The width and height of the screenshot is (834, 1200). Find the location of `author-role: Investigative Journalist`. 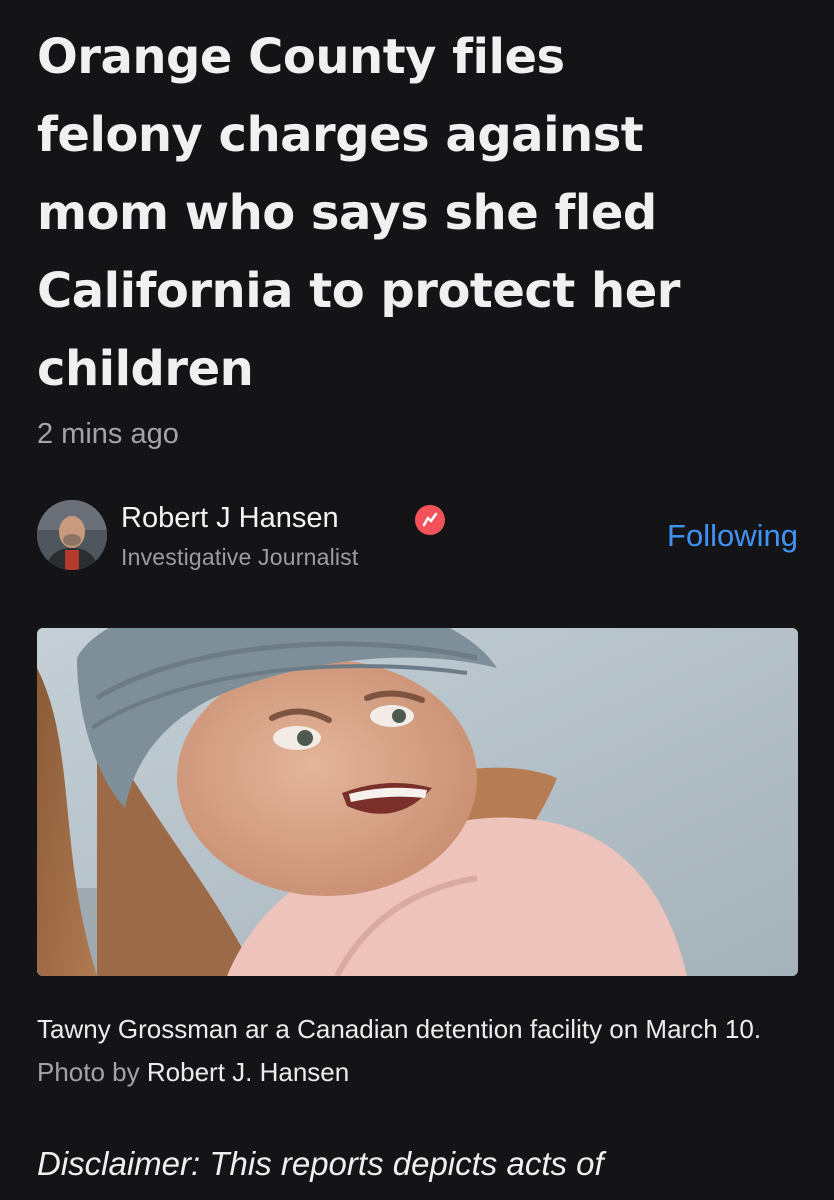

author-role: Investigative Journalist is located at coordinates (240, 557).